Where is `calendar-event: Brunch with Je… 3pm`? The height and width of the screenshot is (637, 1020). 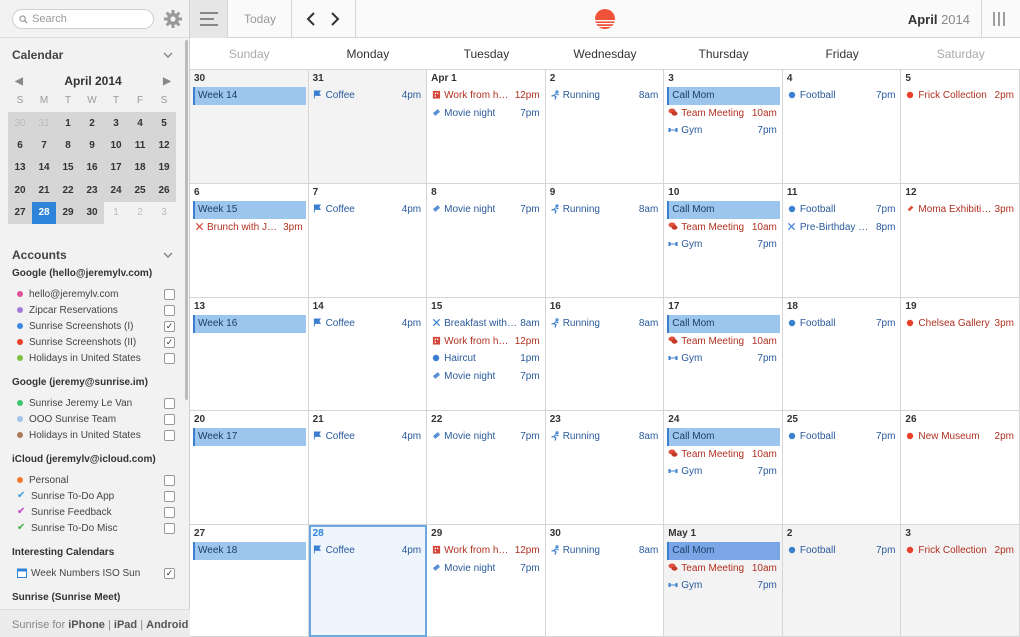 calendar-event: Brunch with Je… 3pm is located at coordinates (249, 228).